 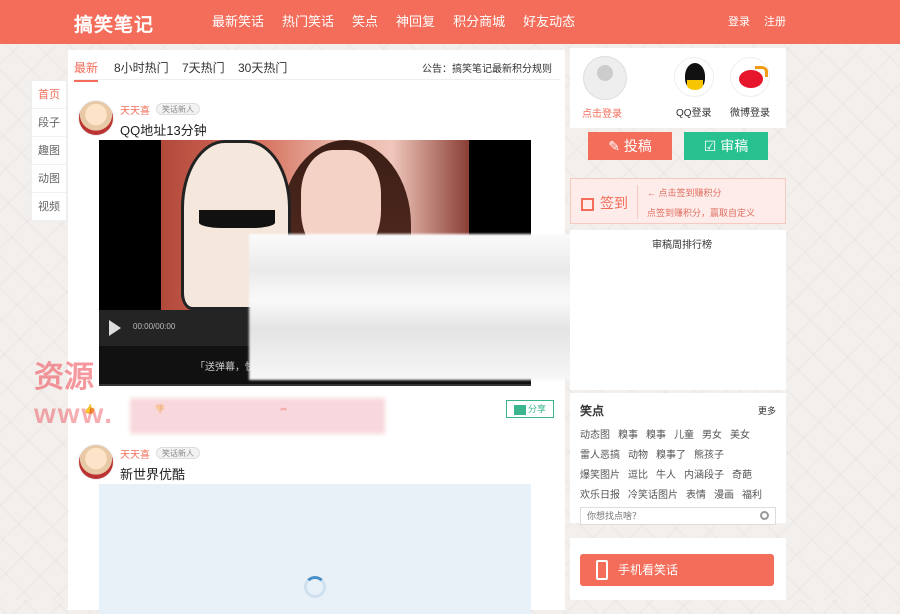 I want to click on tag-item: 美女, so click(x=740, y=436).